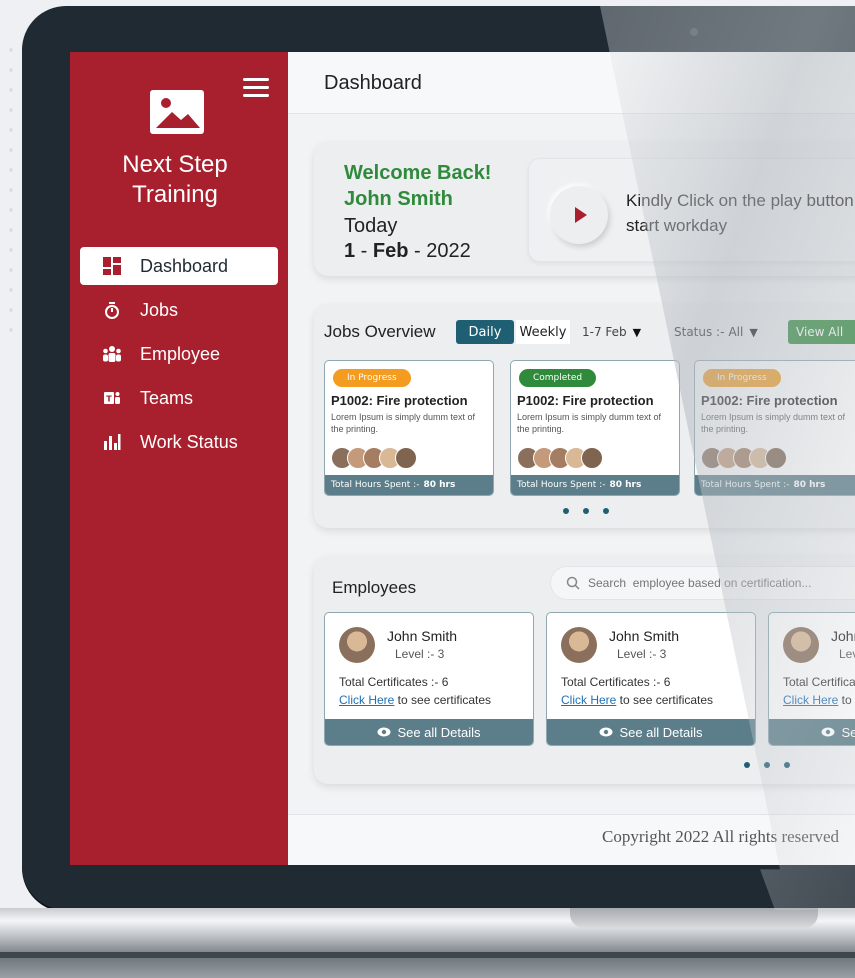  I want to click on teams-icon: T, so click(112, 398).